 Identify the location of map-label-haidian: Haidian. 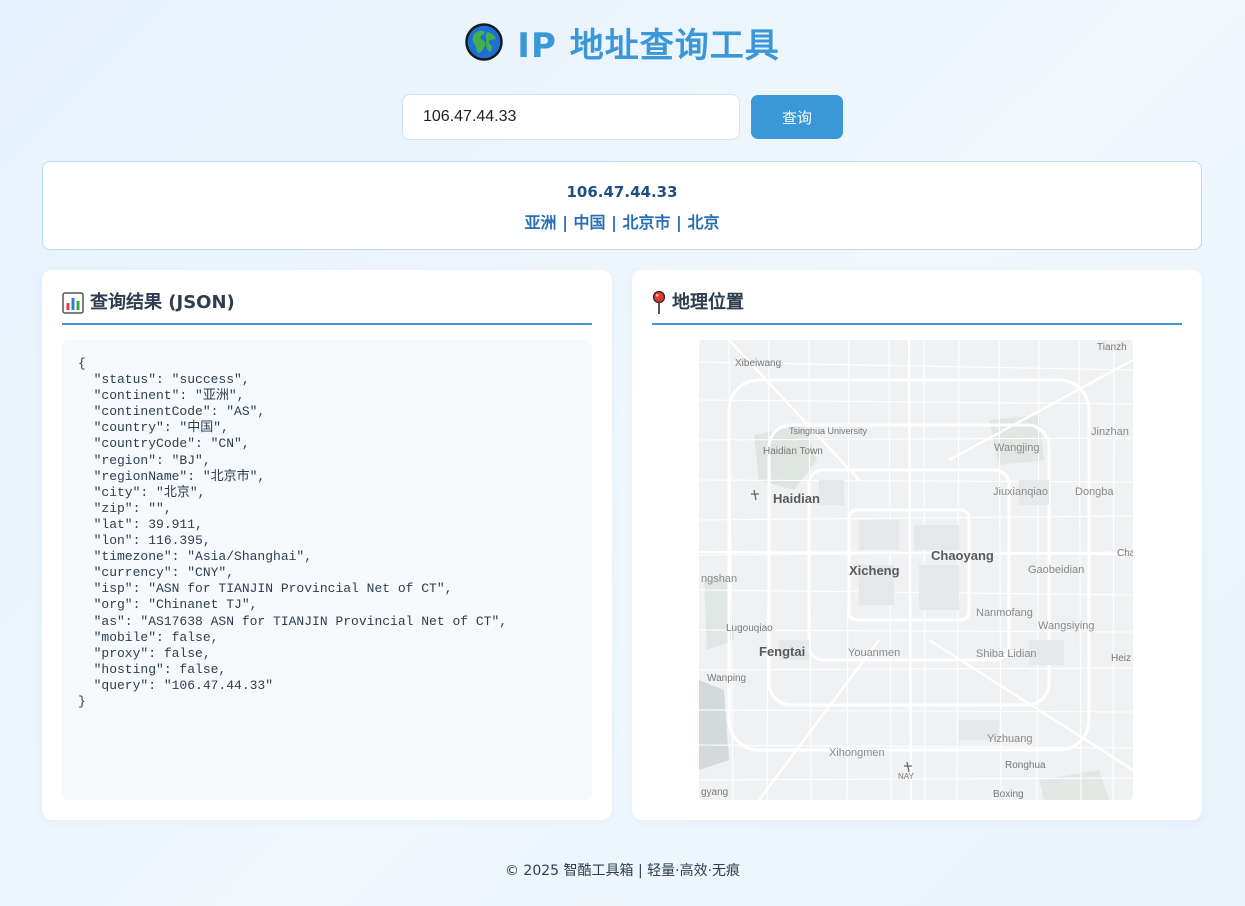
(796, 498).